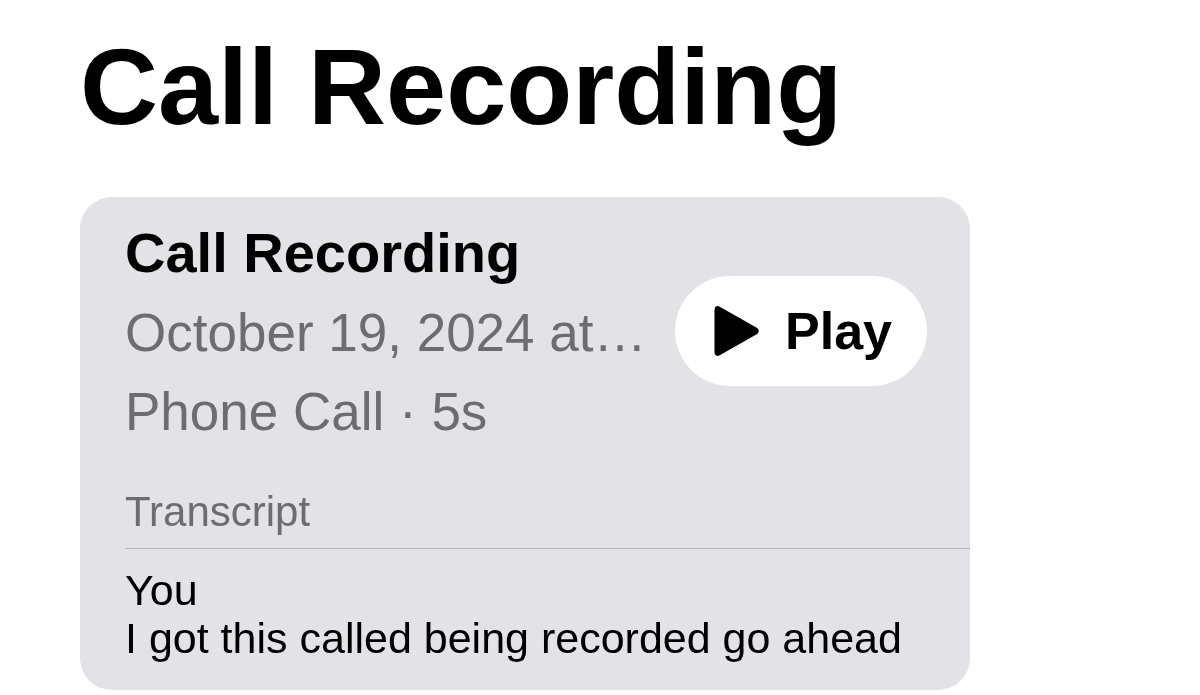 This screenshot has width=1200, height=695. I want to click on speaker-name: You, so click(161, 589).